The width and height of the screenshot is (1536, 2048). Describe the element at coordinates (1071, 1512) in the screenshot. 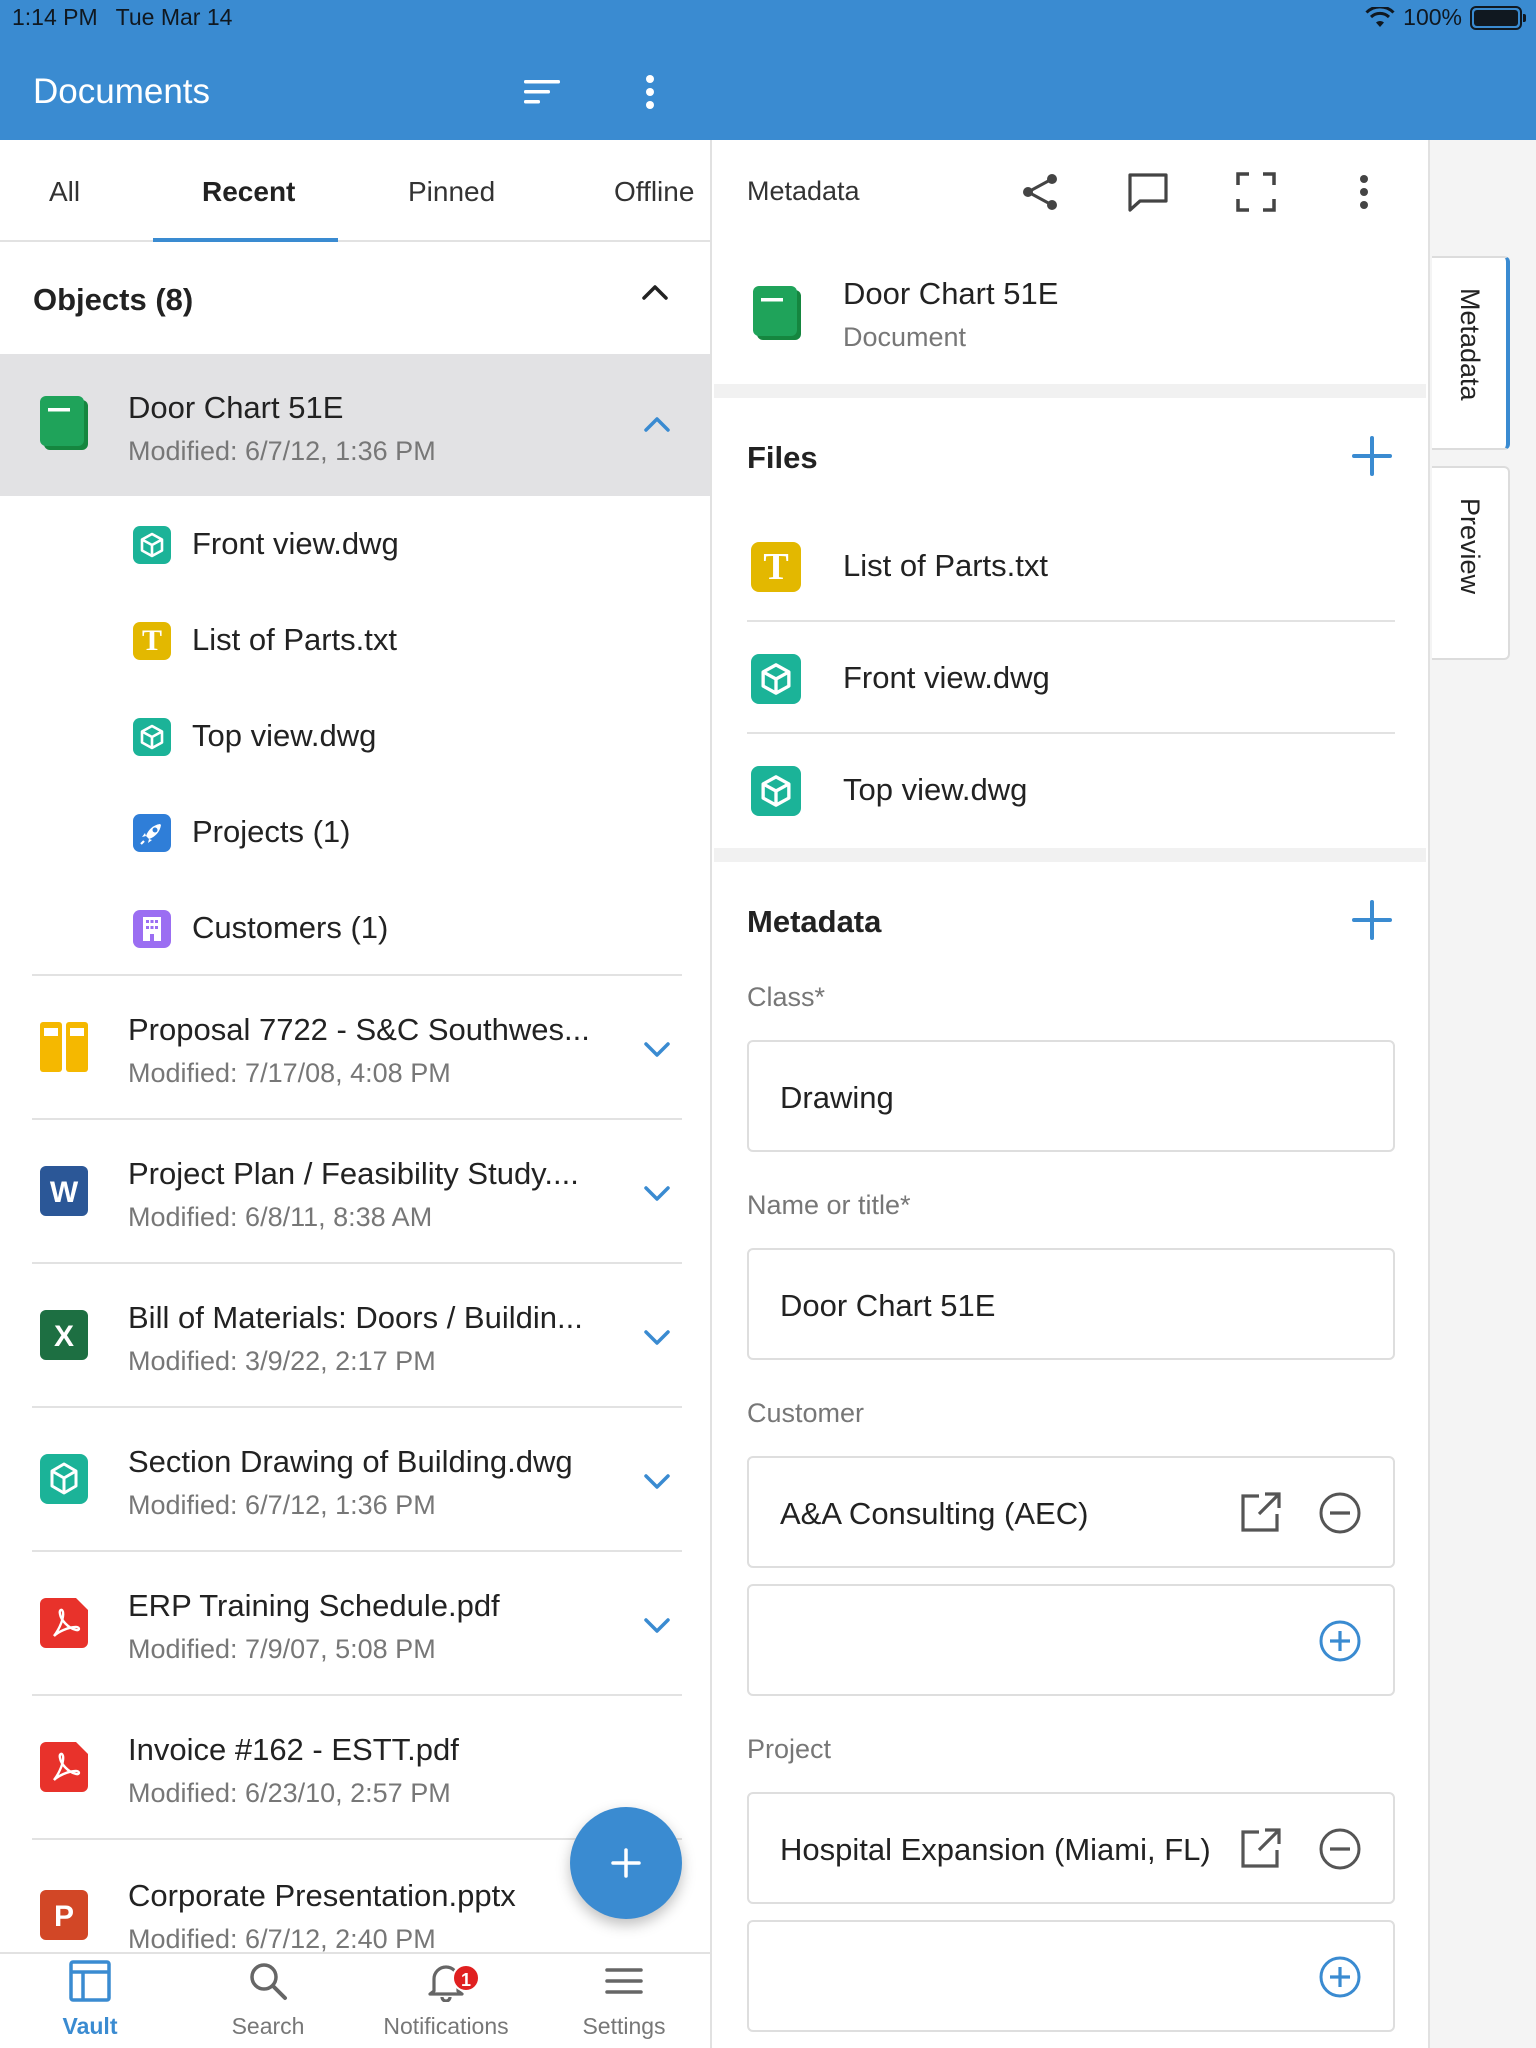

I see `customer-field: A&A Consulting (AEC)` at that location.